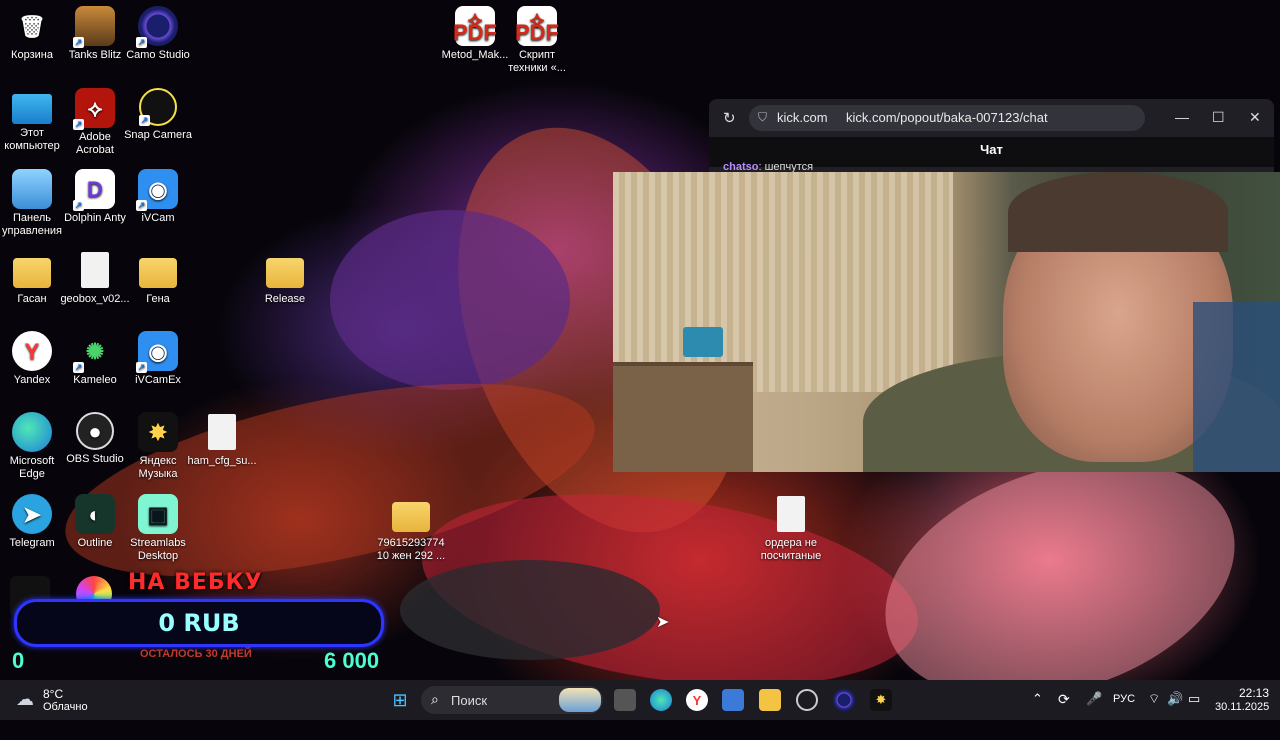 Image resolution: width=1280 pixels, height=740 pixels. Describe the element at coordinates (95, 143) in the screenshot. I see `desktop-icon-label: Adobe Acrobat` at that location.